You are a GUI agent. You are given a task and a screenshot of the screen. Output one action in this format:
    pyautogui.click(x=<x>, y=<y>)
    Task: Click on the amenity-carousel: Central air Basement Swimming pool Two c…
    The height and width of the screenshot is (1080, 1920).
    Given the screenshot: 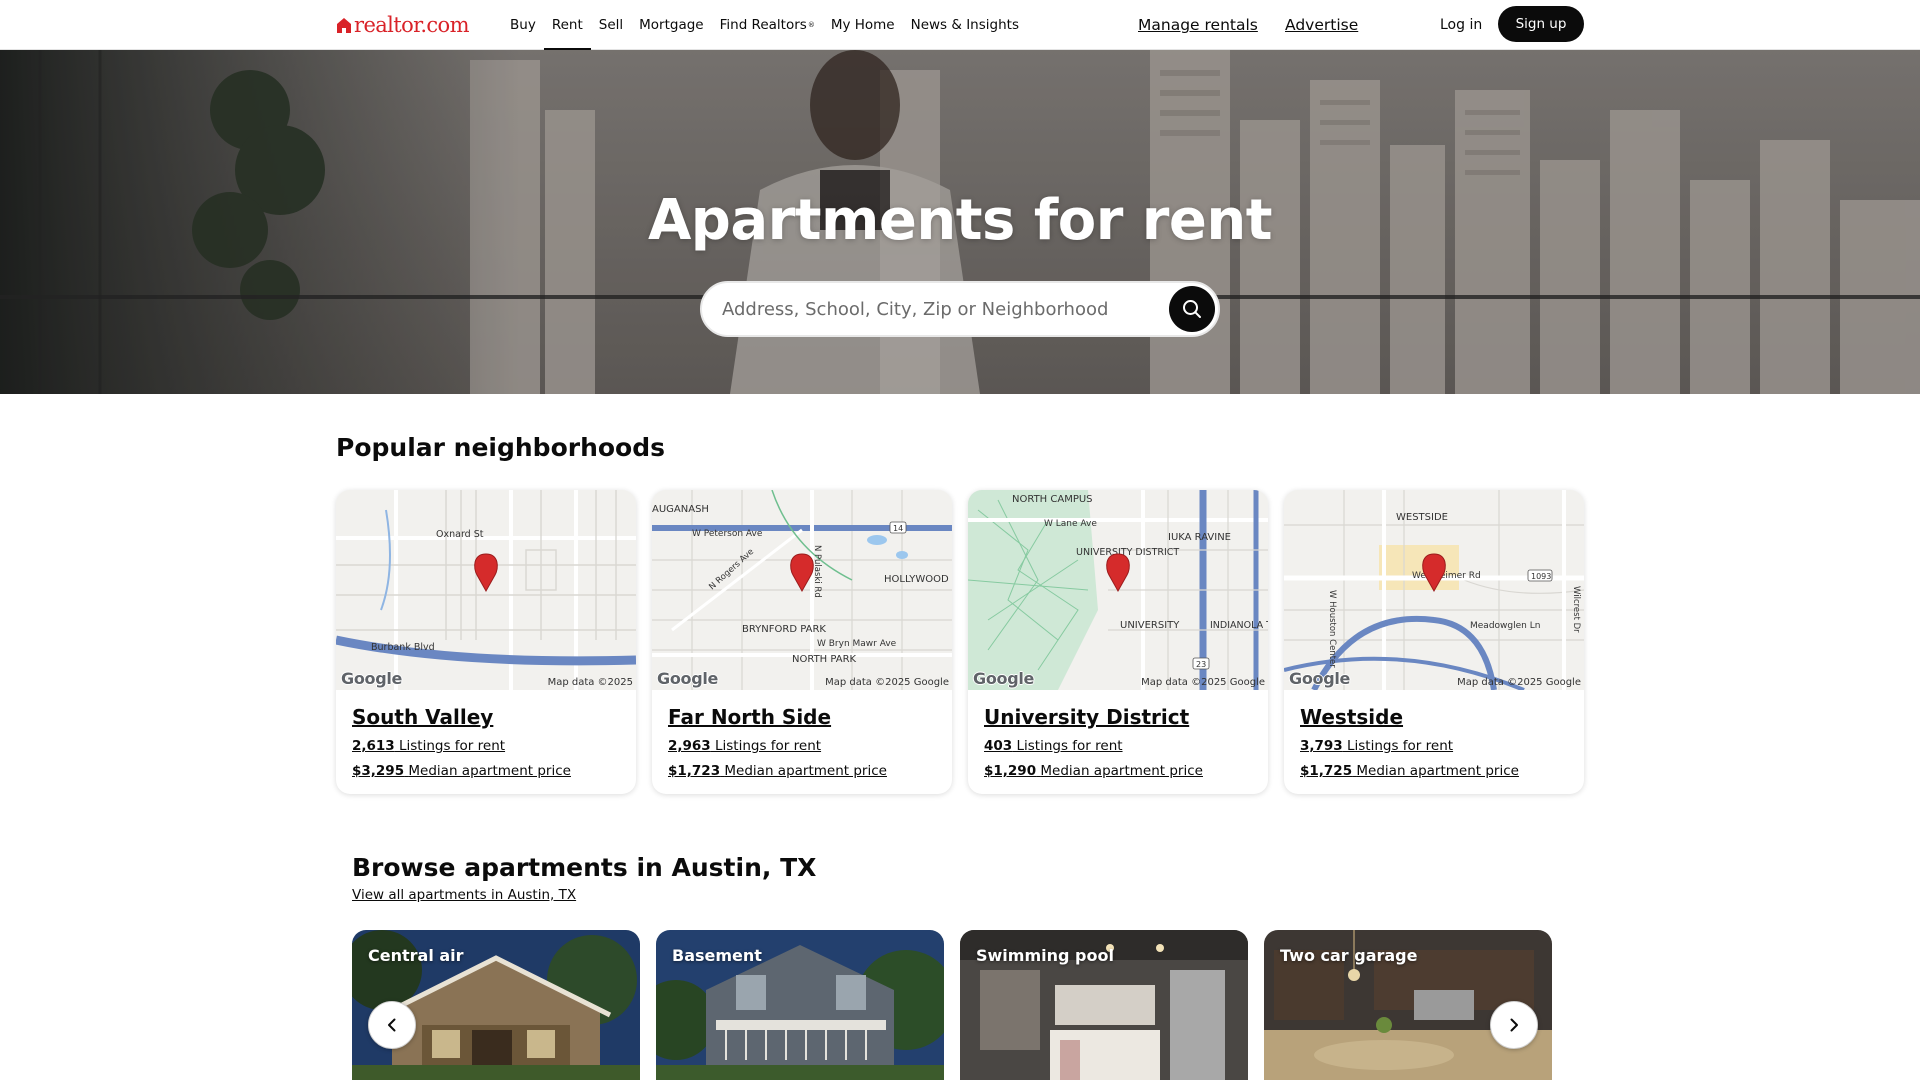 What is the action you would take?
    pyautogui.click(x=952, y=1005)
    